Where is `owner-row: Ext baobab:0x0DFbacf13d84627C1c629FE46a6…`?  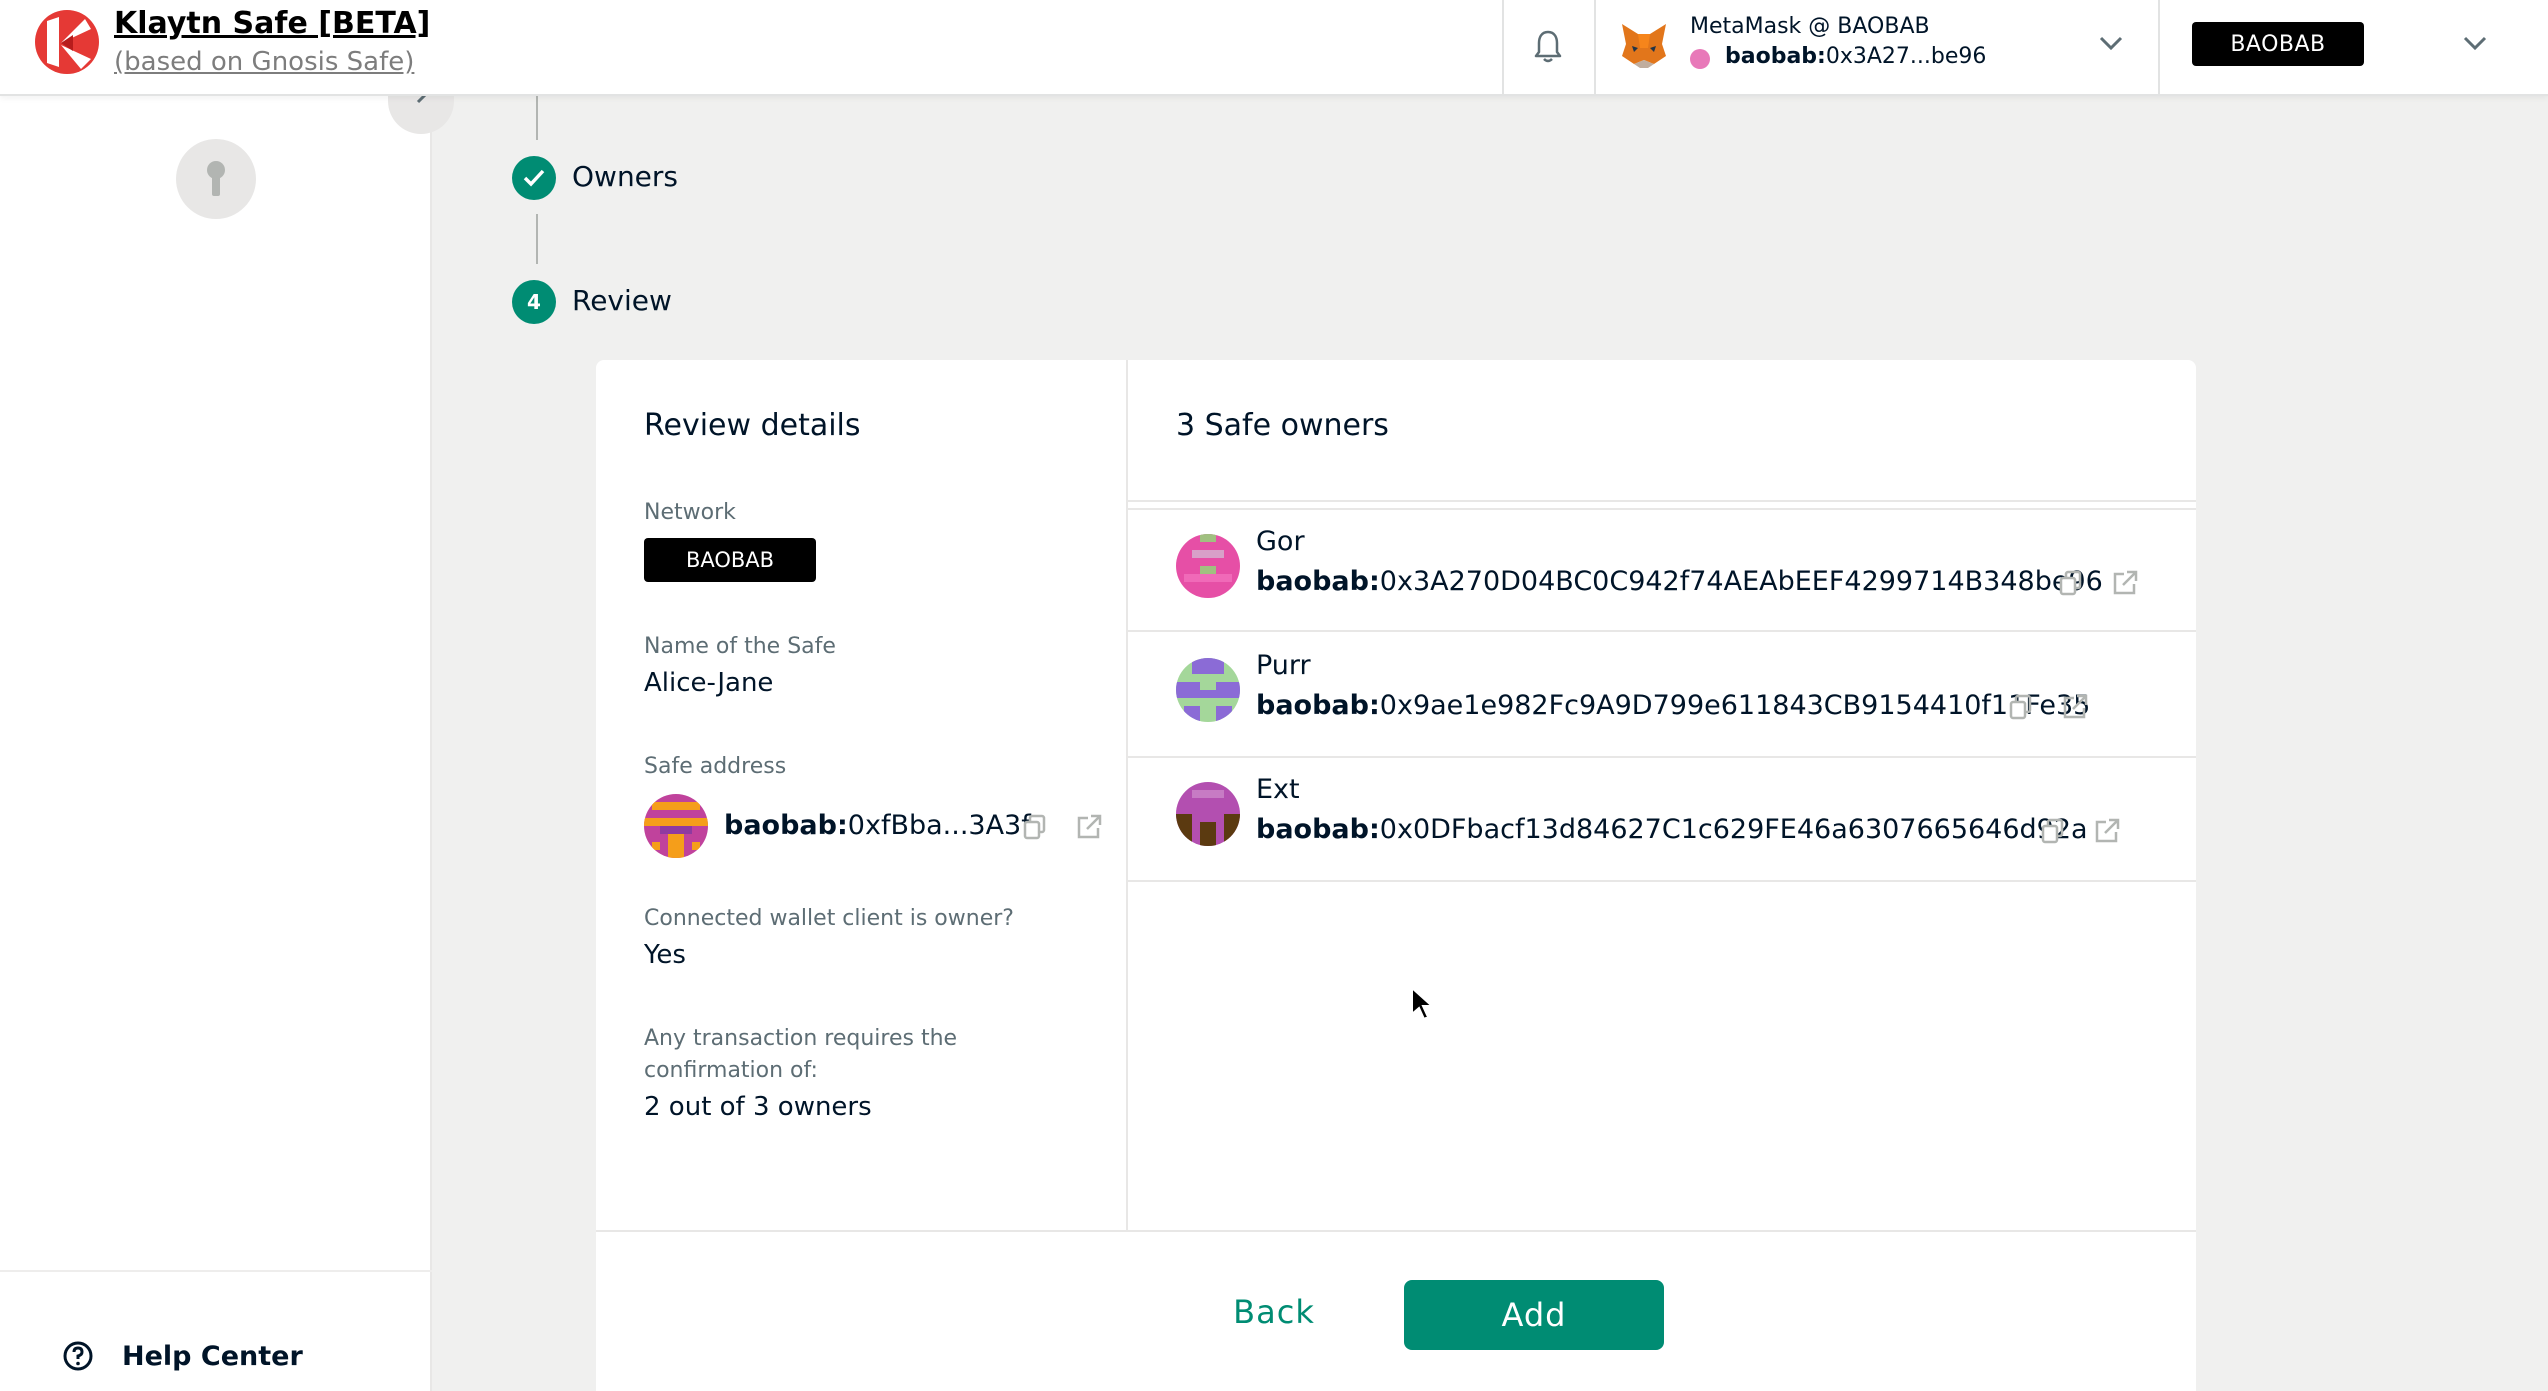 owner-row: Ext baobab:0x0DFbacf13d84627C1c629FE46a6… is located at coordinates (1662, 820).